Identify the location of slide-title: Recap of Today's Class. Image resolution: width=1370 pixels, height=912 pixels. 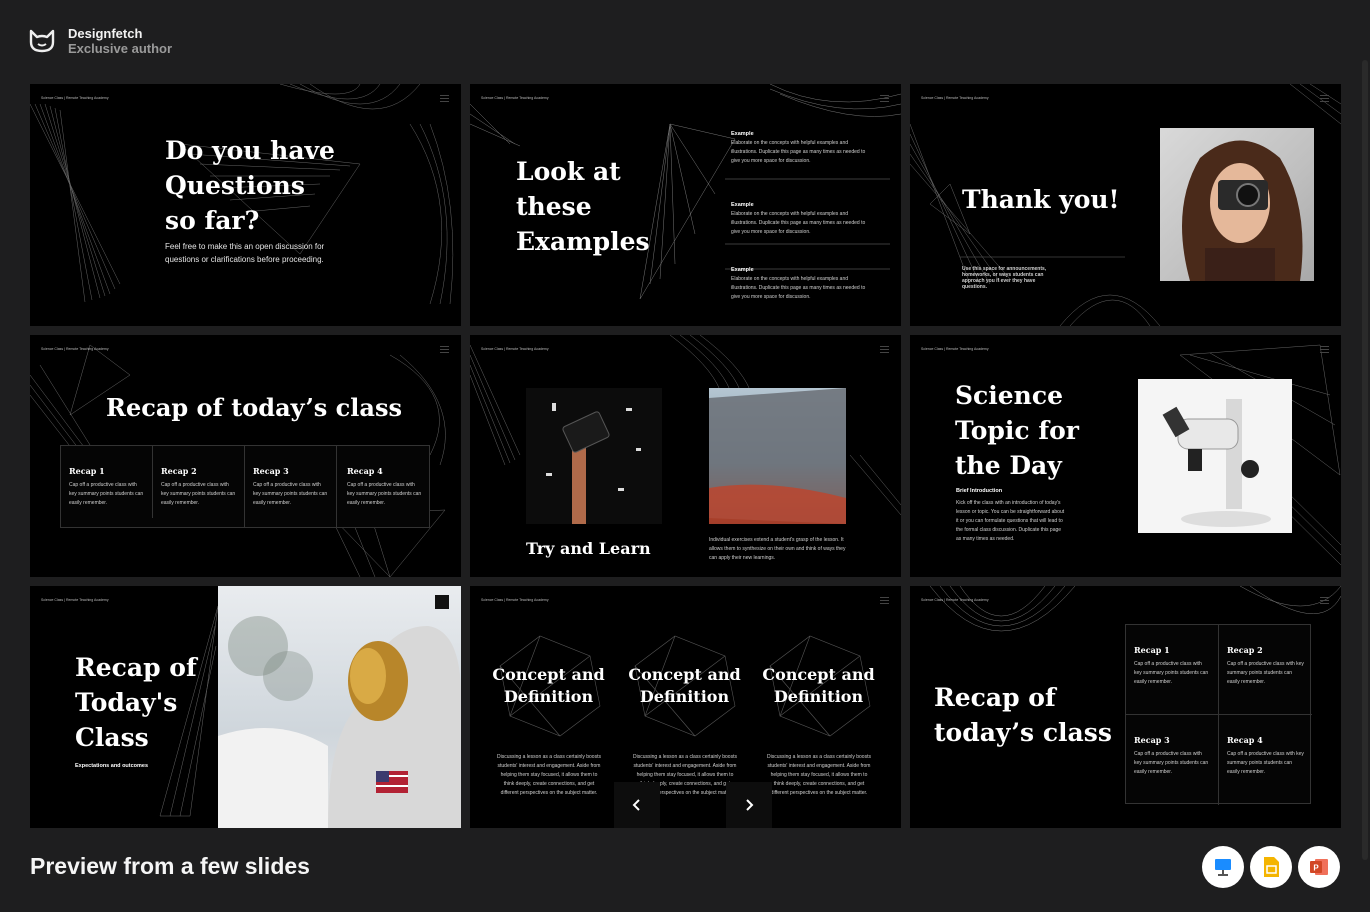
(136, 702).